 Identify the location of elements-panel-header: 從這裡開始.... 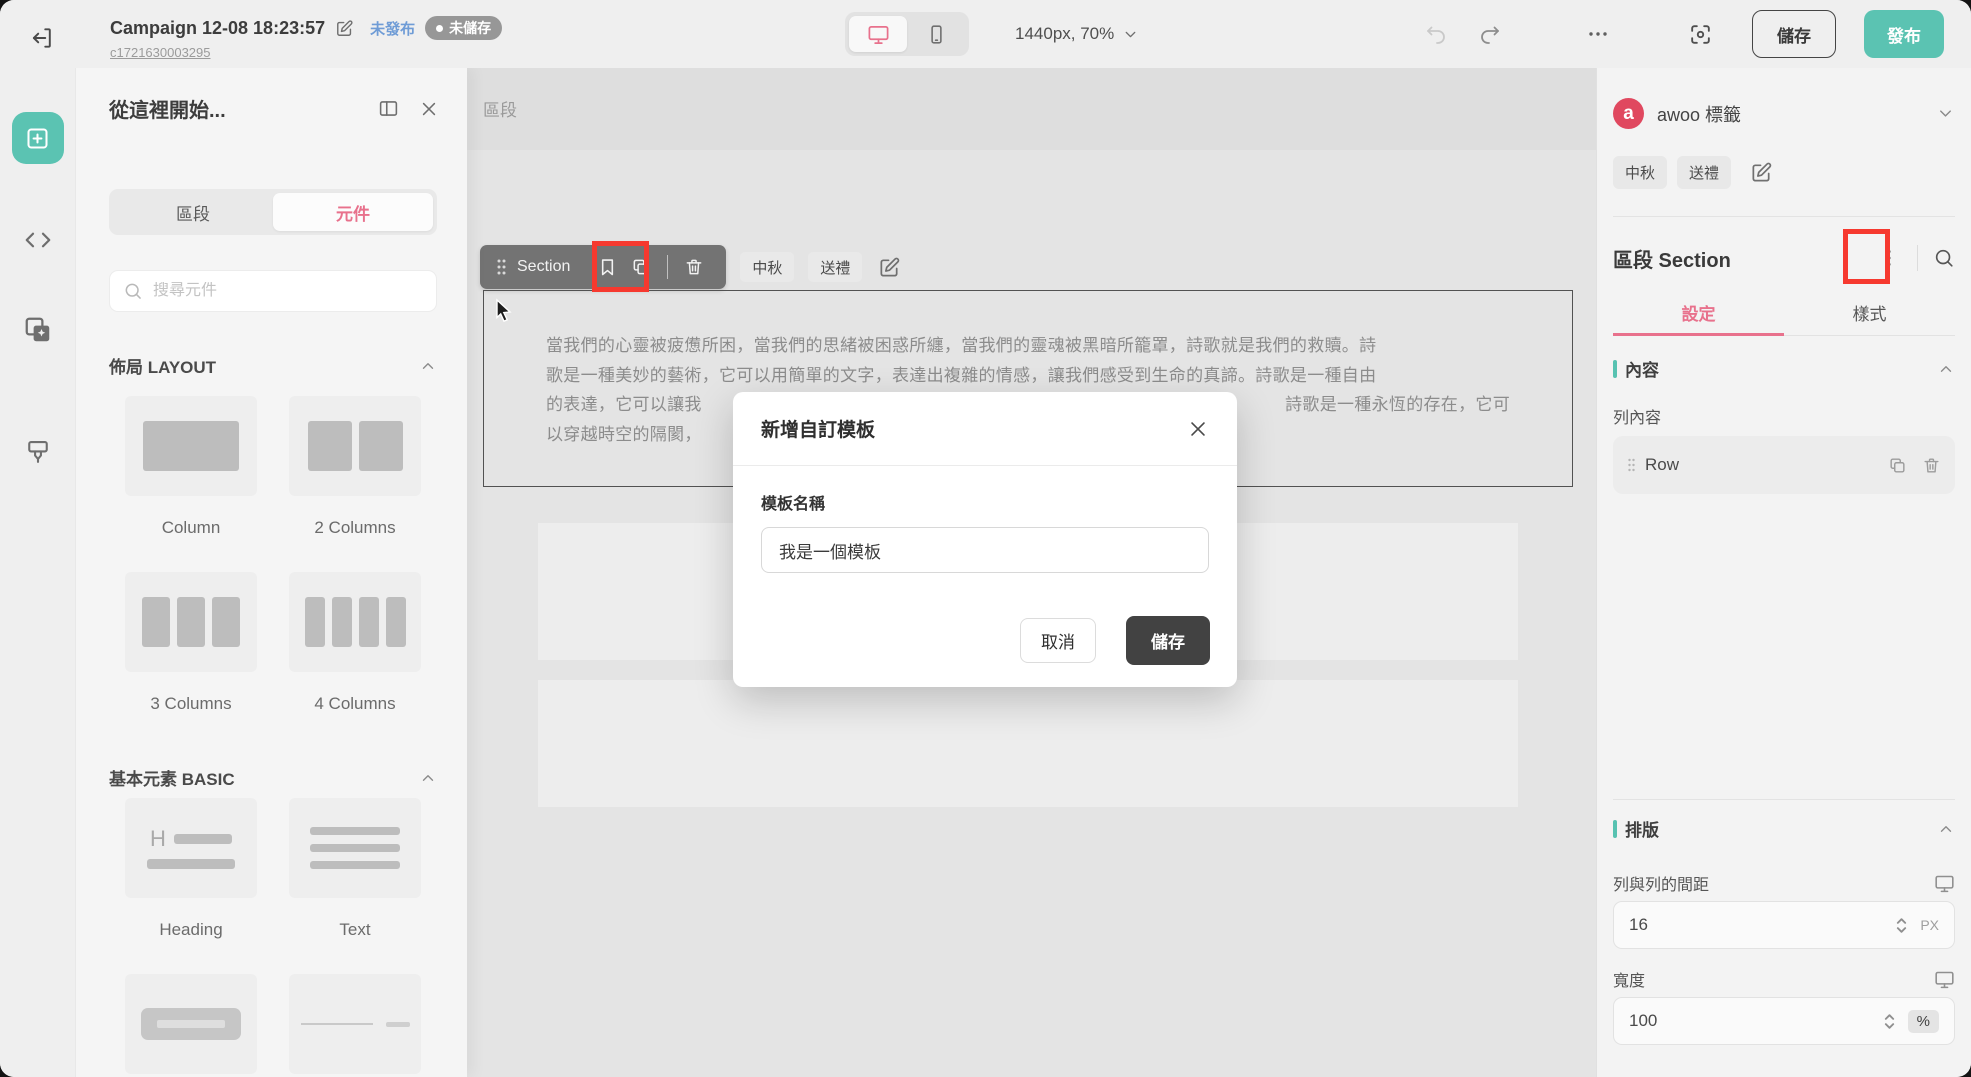
(274, 108).